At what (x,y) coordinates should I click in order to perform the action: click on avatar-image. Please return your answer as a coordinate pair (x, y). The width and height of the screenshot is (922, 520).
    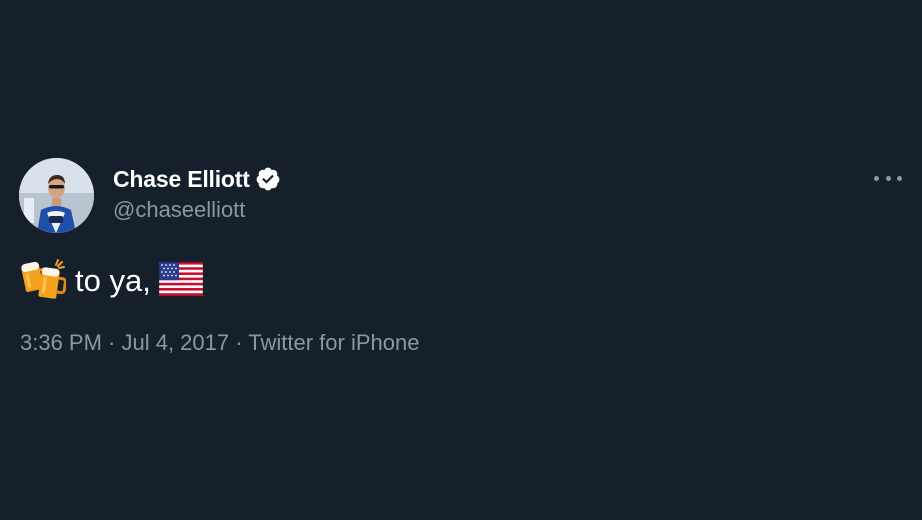
    Looking at the image, I should click on (56, 195).